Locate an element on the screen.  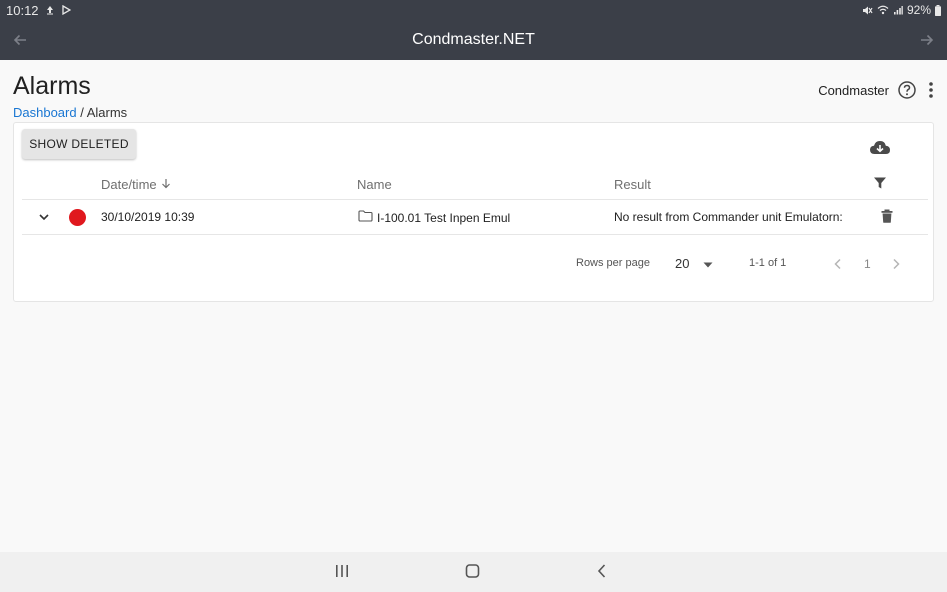
alarm-status-indicator is located at coordinates (77, 217).